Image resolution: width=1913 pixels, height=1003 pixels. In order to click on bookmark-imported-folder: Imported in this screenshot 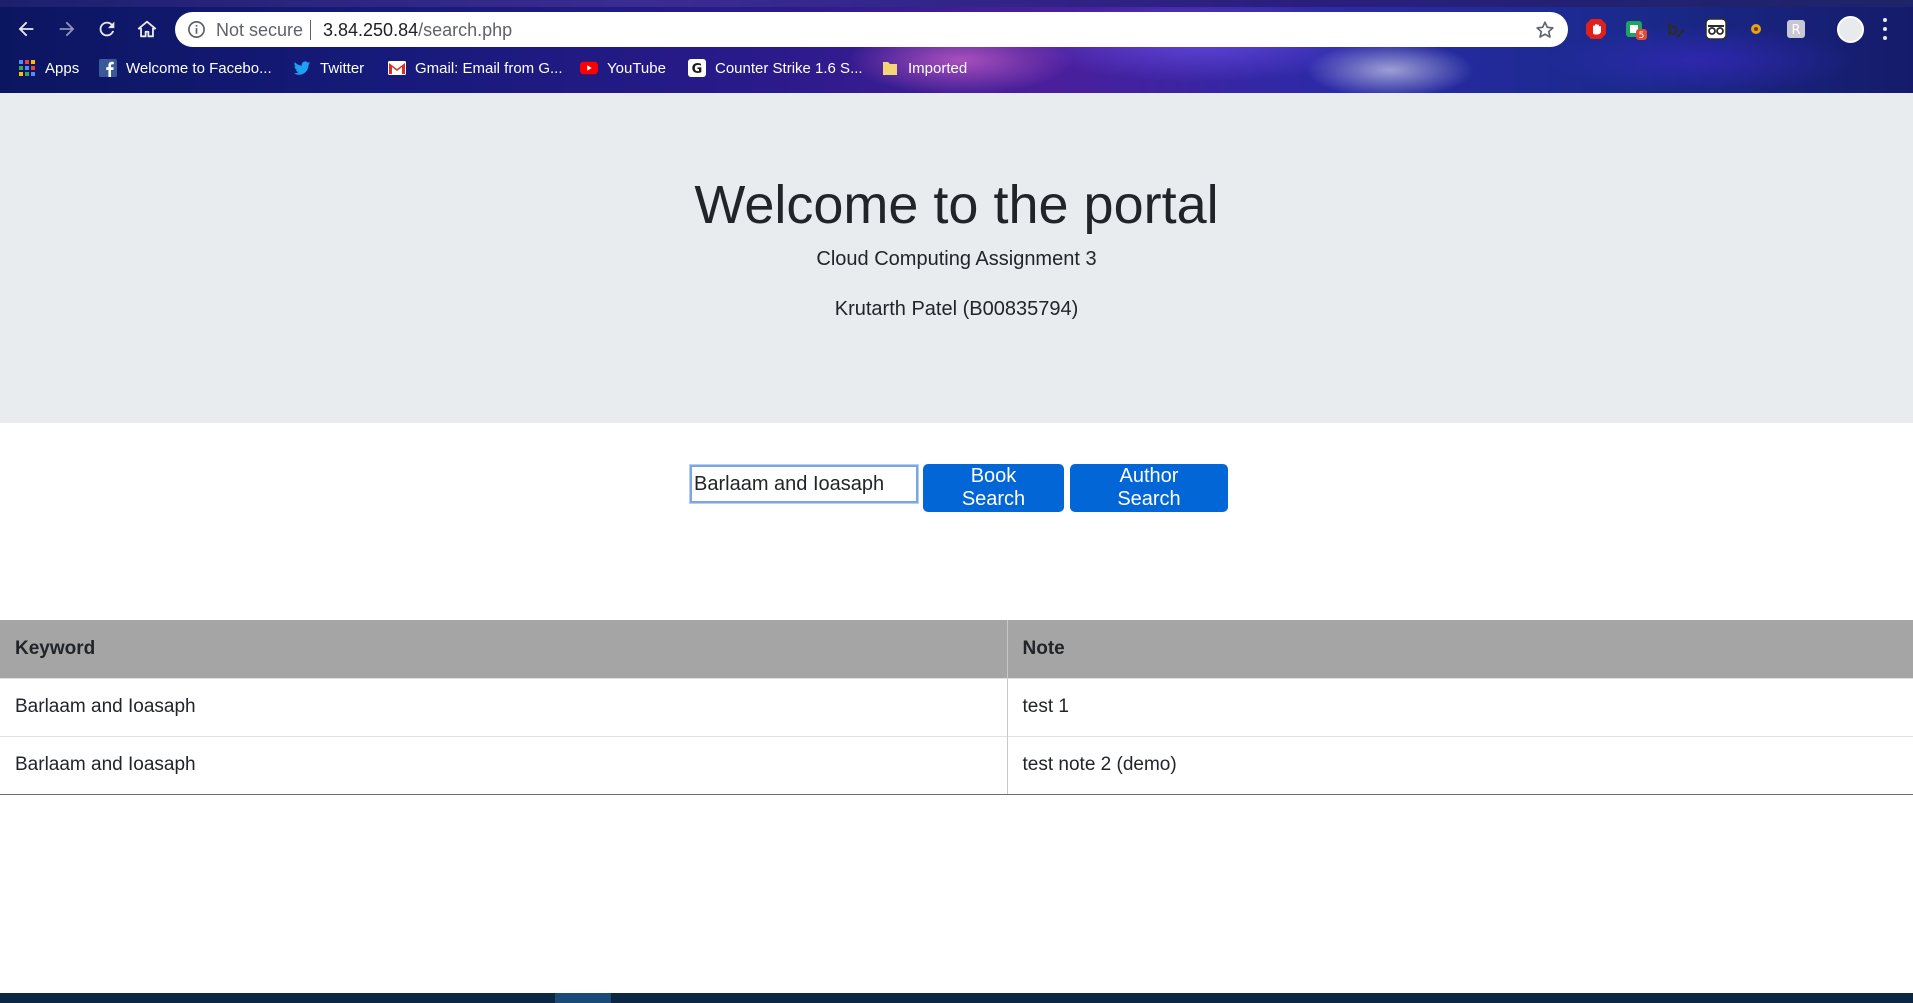, I will do `click(924, 68)`.